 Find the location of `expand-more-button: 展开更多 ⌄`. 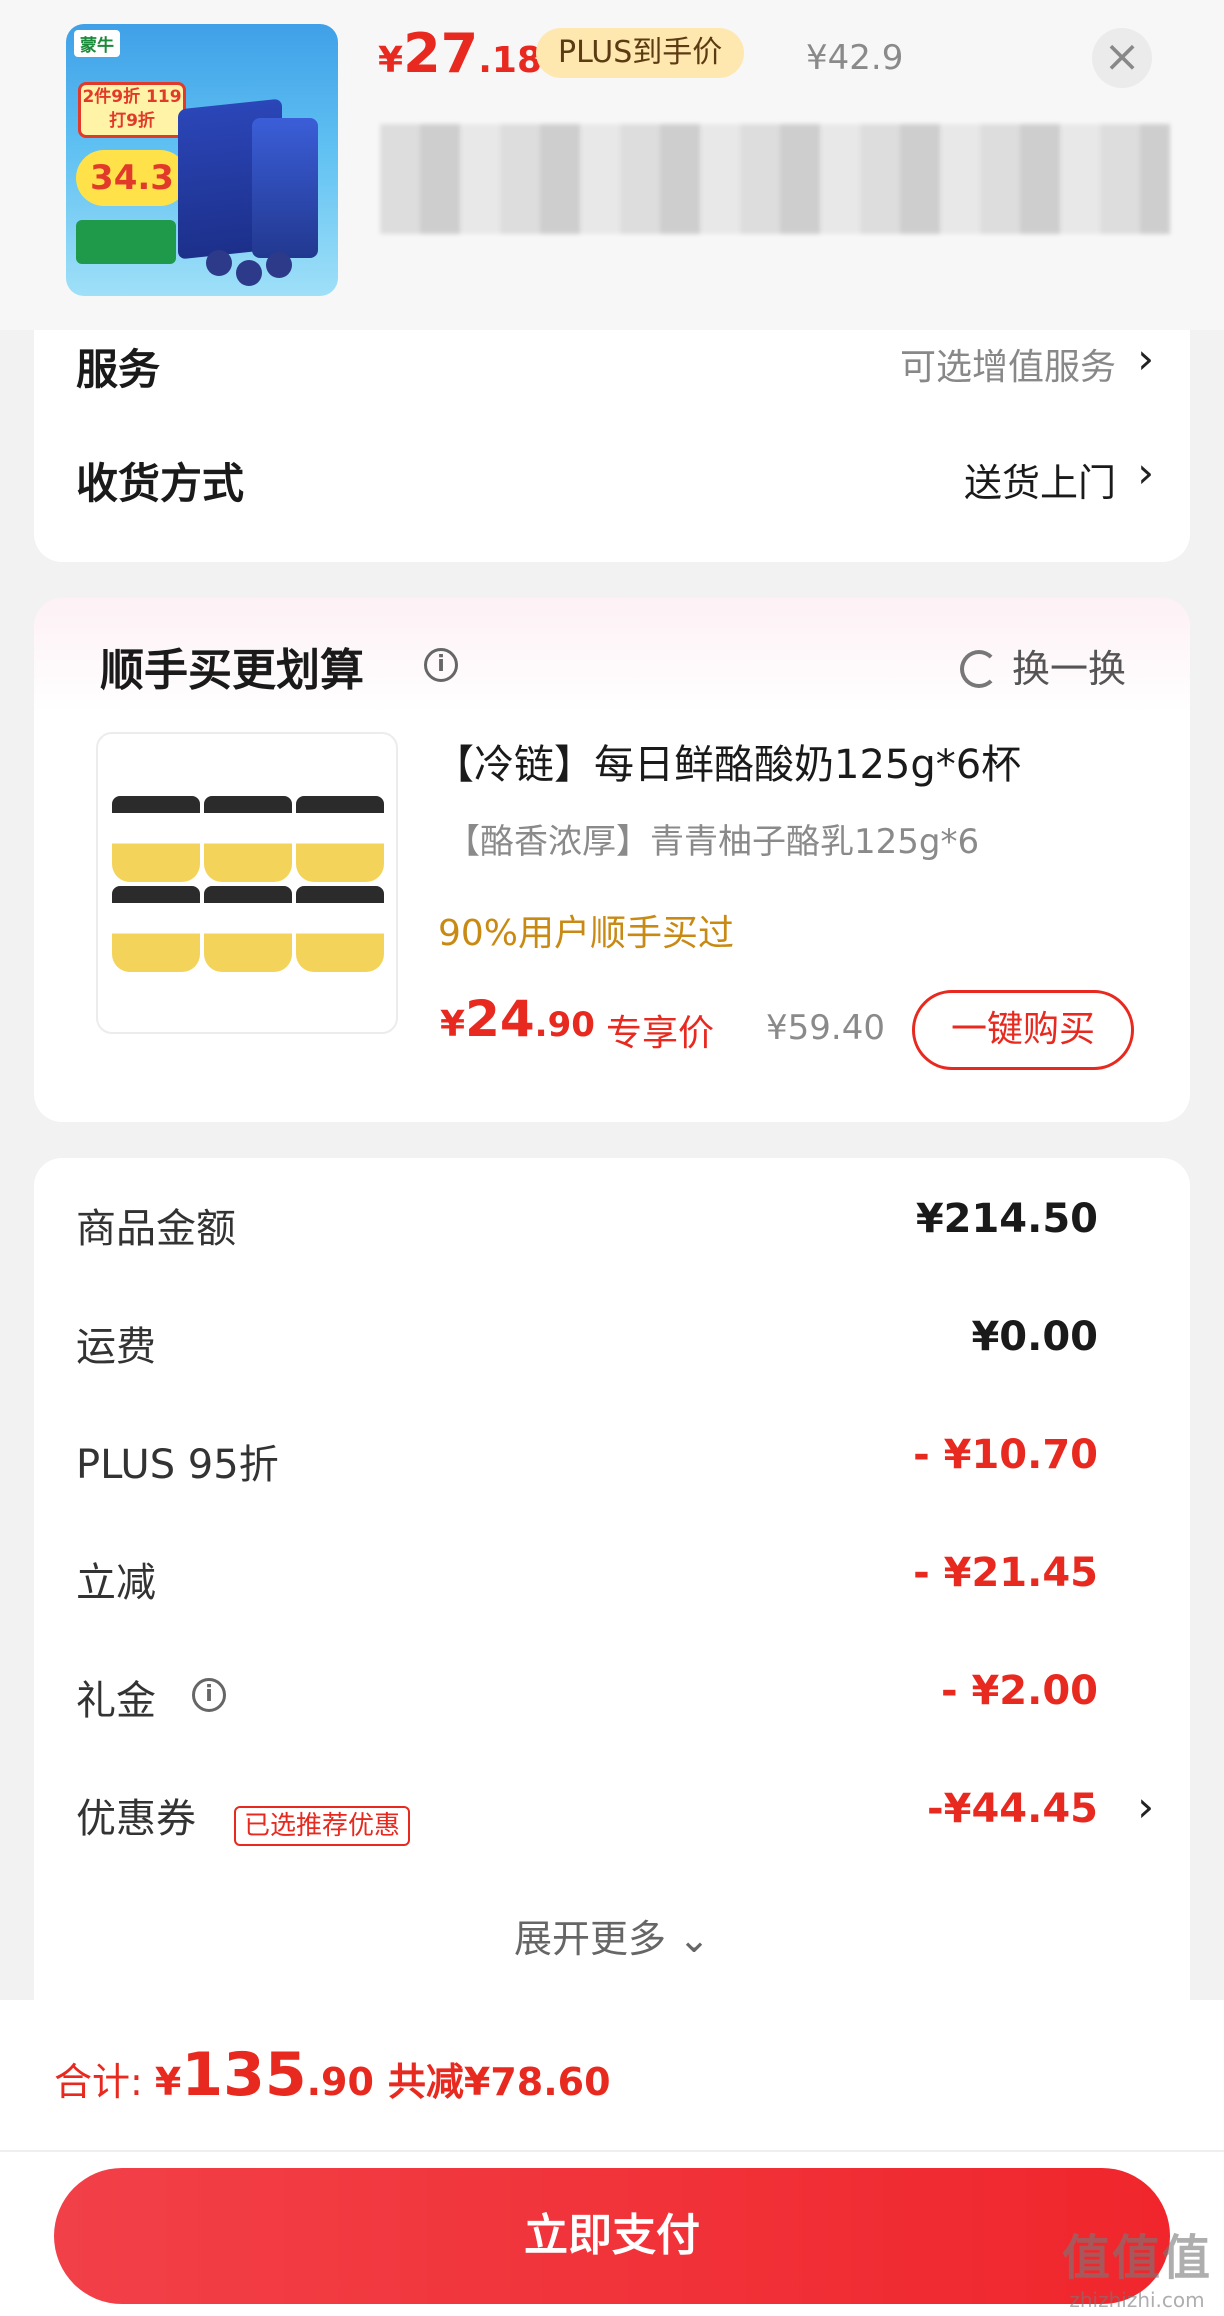

expand-more-button: 展开更多 ⌄ is located at coordinates (612, 1935).